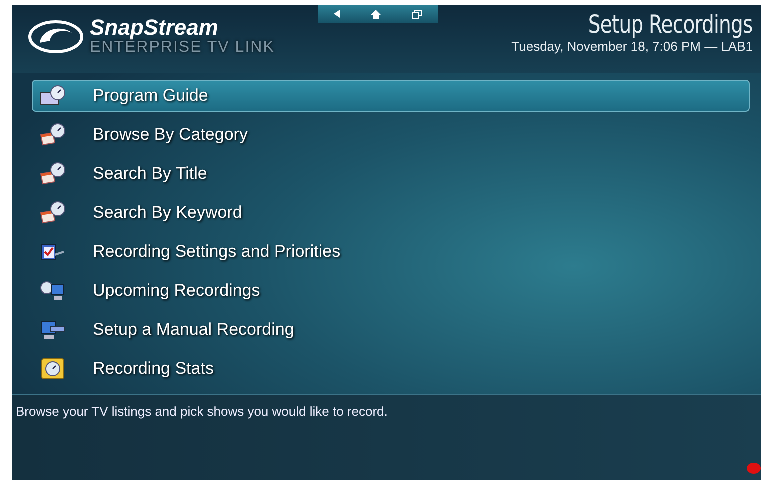  I want to click on brand-tagline: ENTERPRISE TV LINK, so click(182, 47).